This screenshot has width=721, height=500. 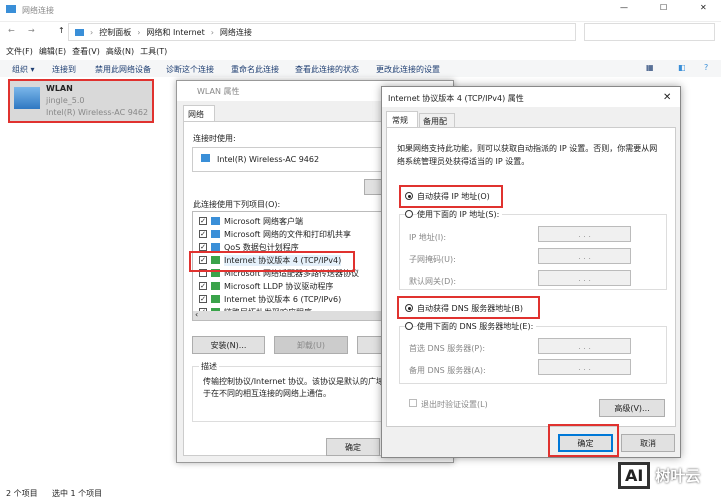 I want to click on adapter-device: Intel(R) Wireless-AC 9462, so click(x=97, y=112).